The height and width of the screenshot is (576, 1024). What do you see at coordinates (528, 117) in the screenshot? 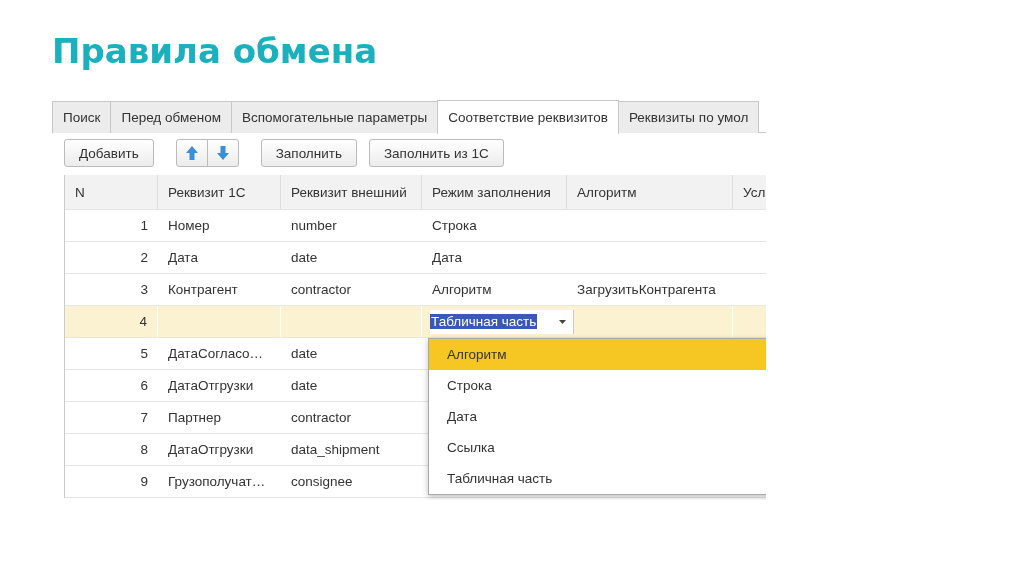
I see `tab: Соответствие реквизитов` at bounding box center [528, 117].